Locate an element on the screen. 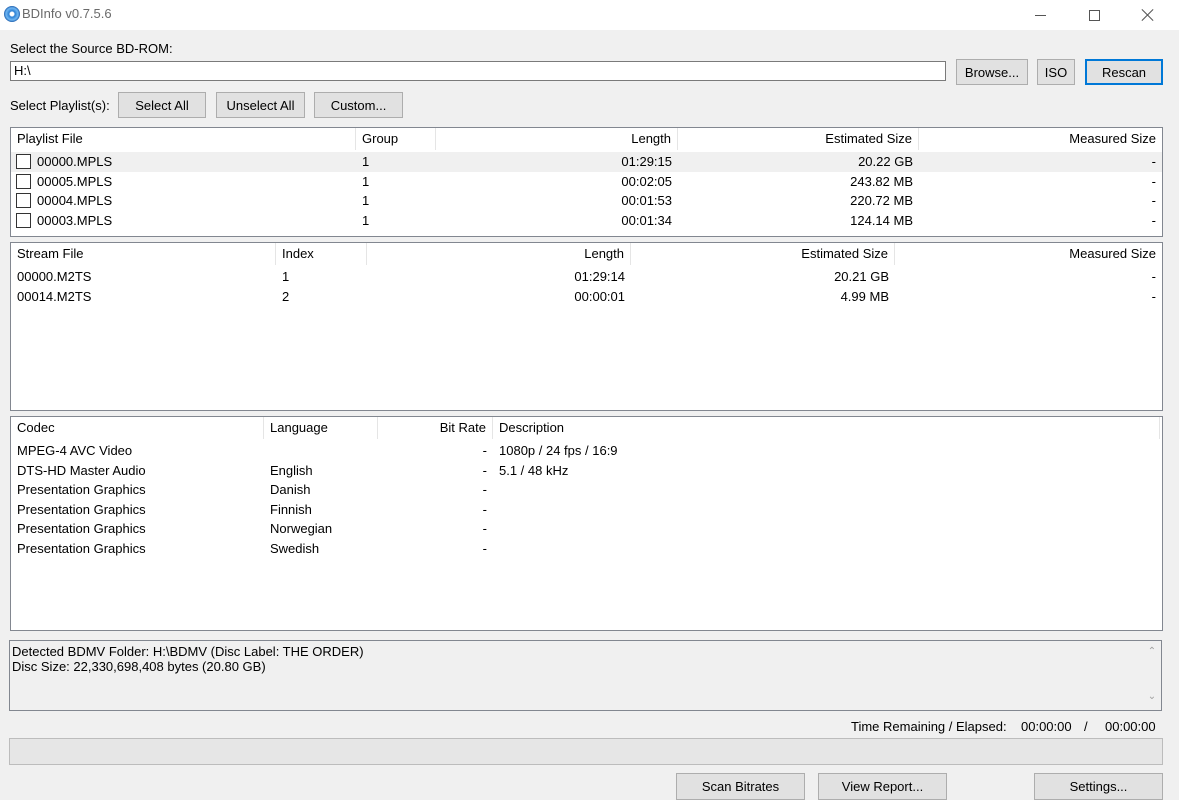 Image resolution: width=1179 pixels, height=800 pixels. scroll-down-icon: ⌄ is located at coordinates (1152, 697).